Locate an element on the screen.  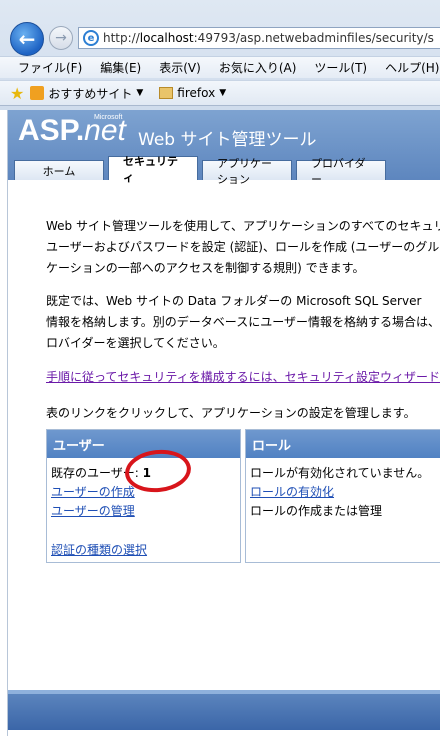
roles-panel: ロール ロールが有効化されていません。 ロールの有効化 ロールの作成または管理 is located at coordinates (342, 496).